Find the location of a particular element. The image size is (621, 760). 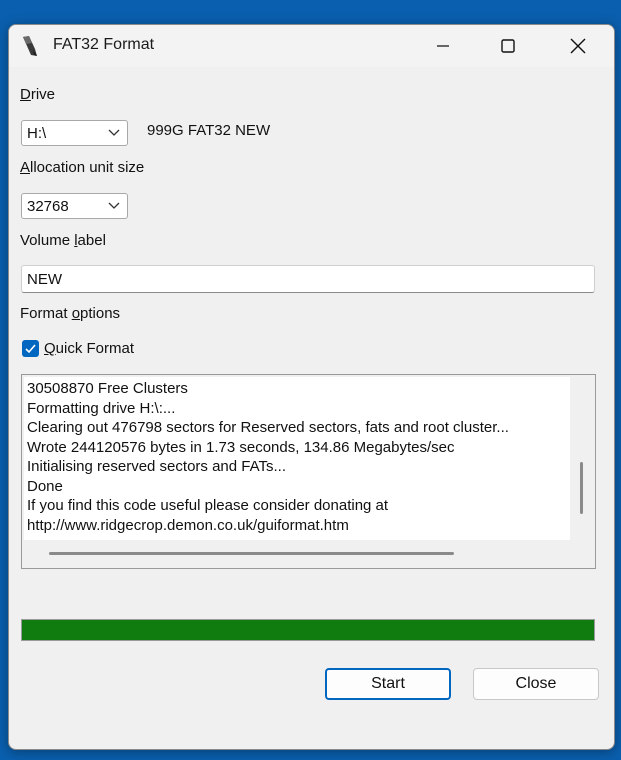

checkmark-icon is located at coordinates (30, 349).